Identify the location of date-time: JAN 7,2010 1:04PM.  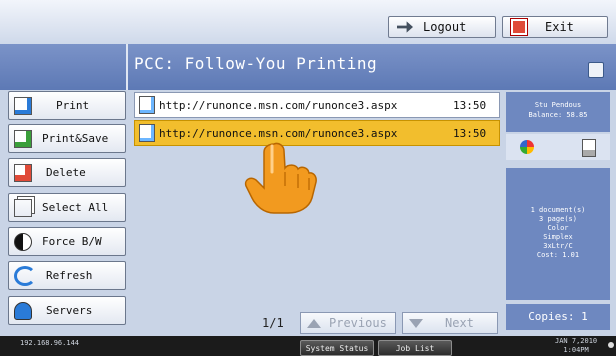
(576, 346).